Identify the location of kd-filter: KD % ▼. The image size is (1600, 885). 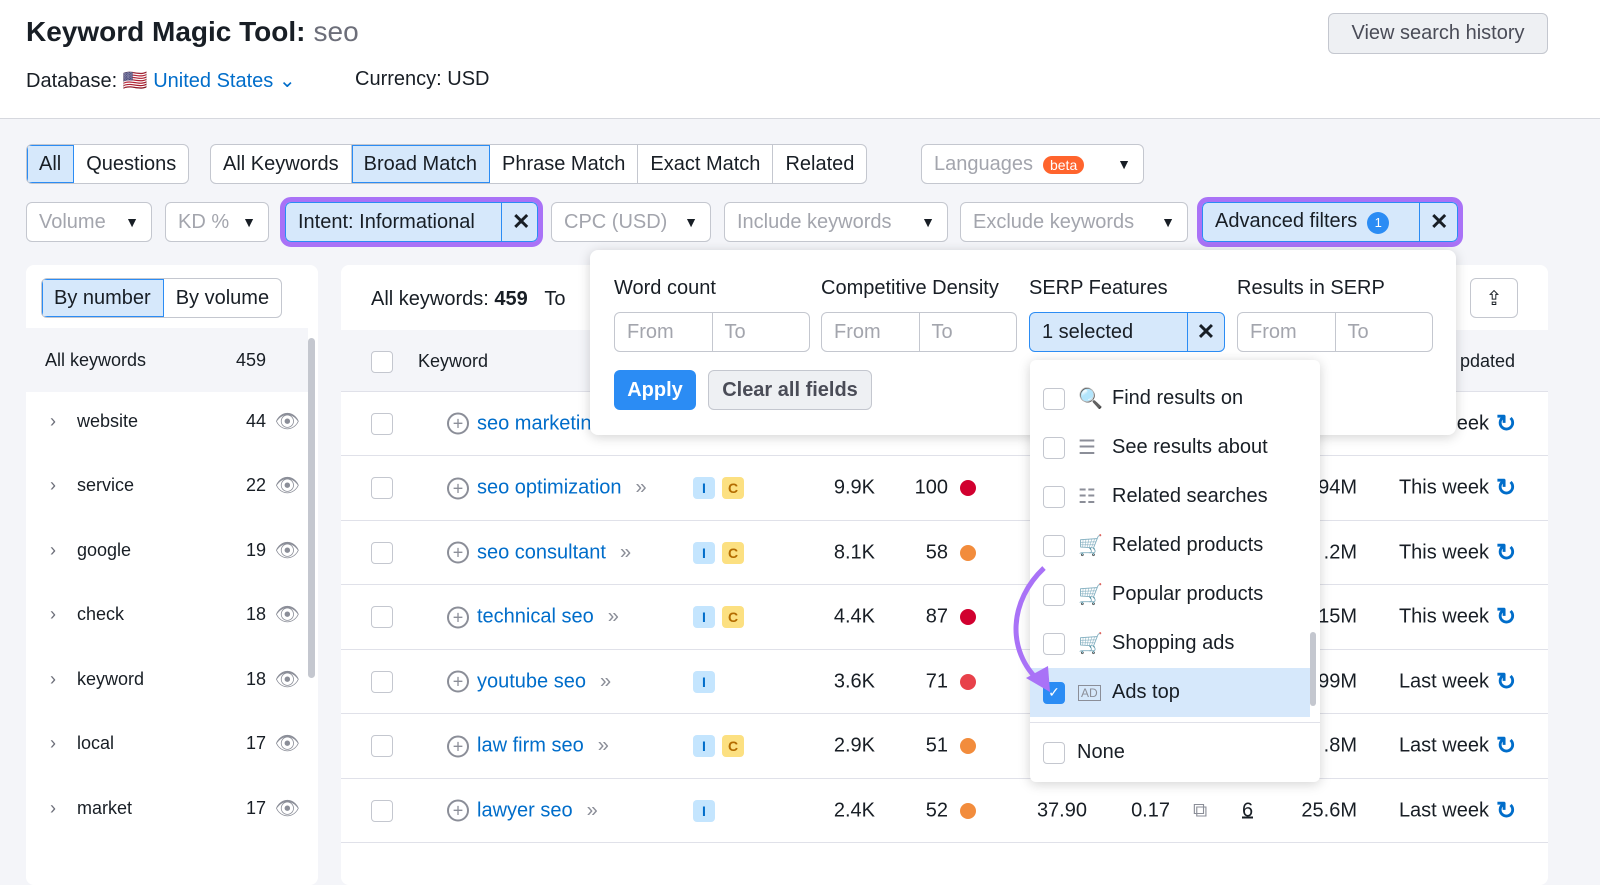
(217, 222).